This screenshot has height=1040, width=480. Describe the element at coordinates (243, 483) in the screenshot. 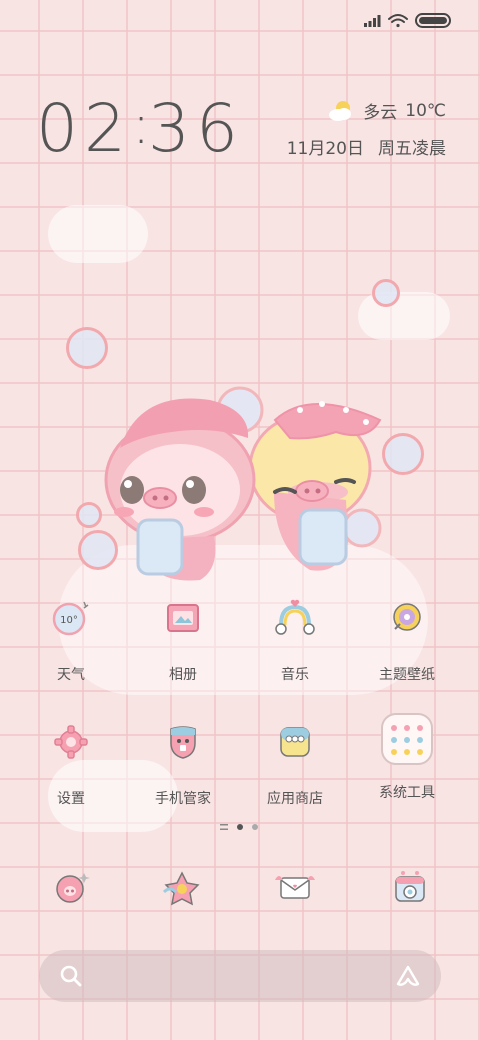

I see `wallpaper-pig-illustration` at that location.